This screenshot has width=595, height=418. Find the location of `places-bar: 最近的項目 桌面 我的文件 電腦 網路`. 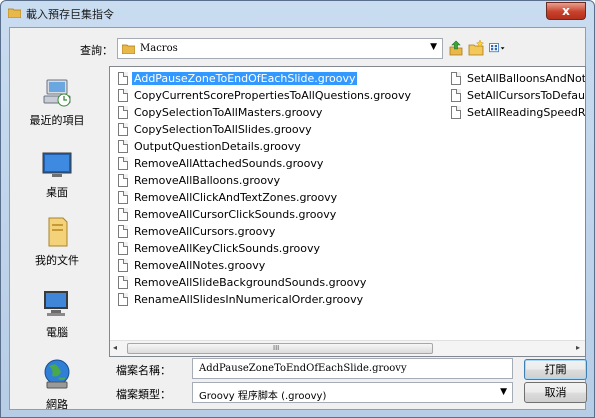

places-bar: 最近的項目 桌面 我的文件 電腦 網路 is located at coordinates (57, 238).